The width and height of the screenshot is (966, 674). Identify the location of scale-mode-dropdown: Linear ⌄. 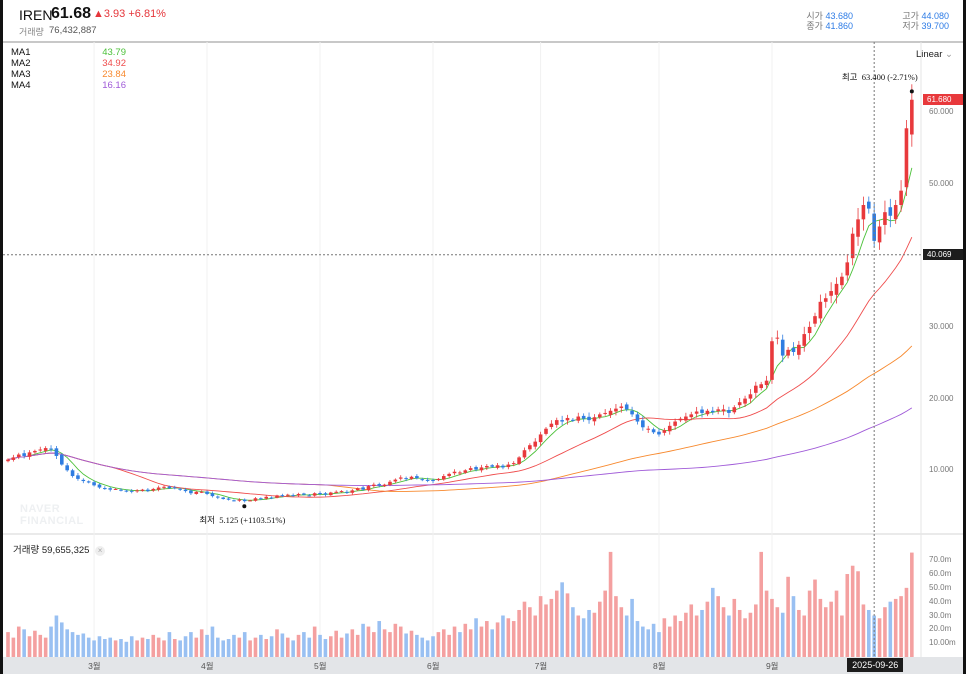
(934, 54).